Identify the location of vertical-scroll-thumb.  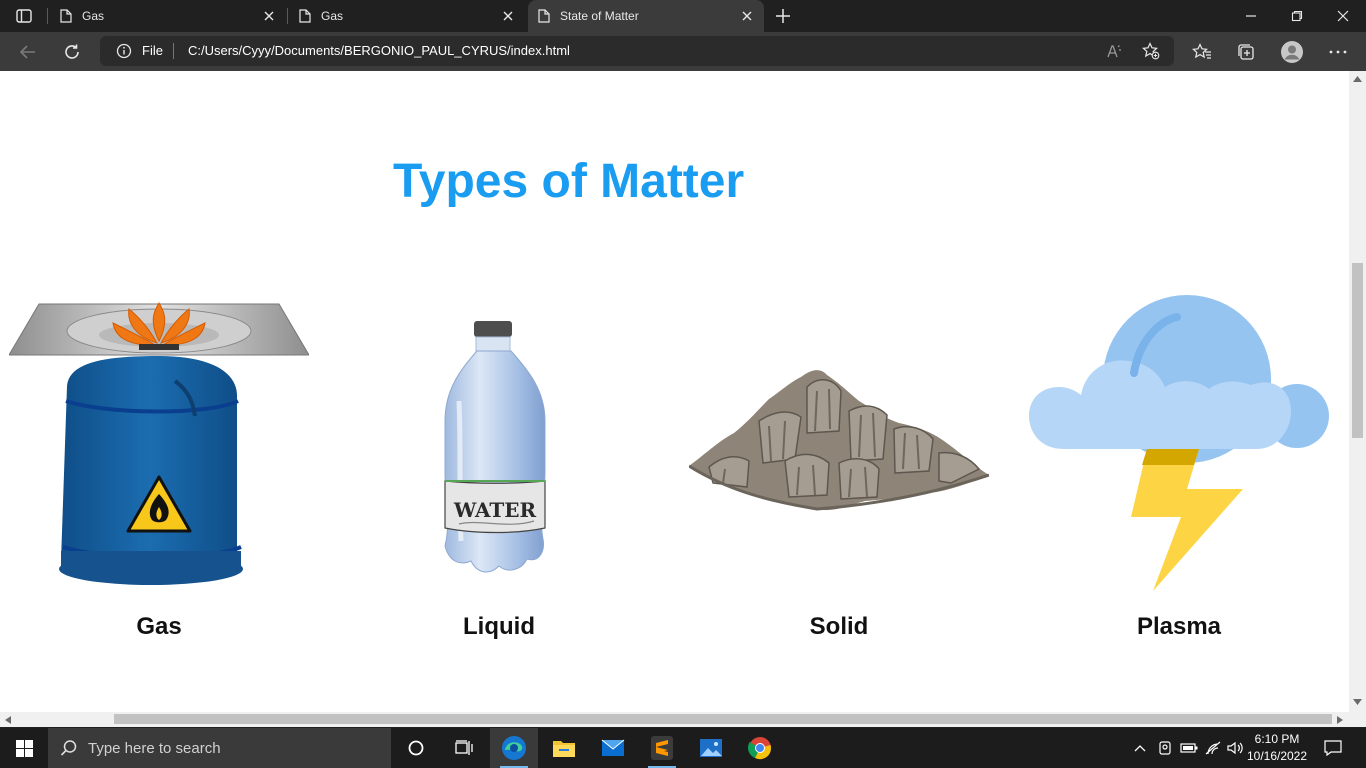
(1357, 350).